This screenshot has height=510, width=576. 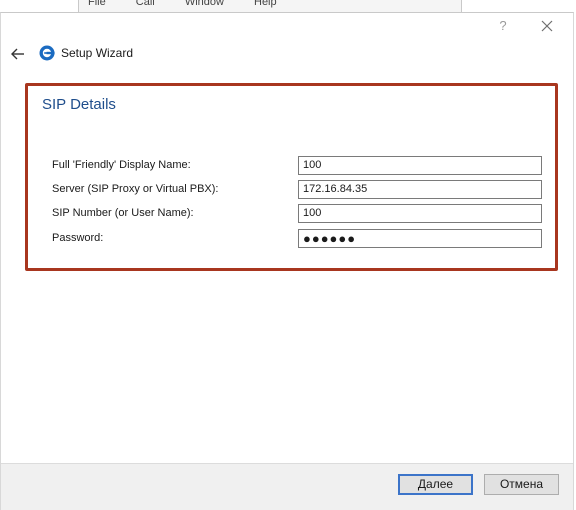 I want to click on password-row: Password: ●●●●●●, so click(x=291, y=239).